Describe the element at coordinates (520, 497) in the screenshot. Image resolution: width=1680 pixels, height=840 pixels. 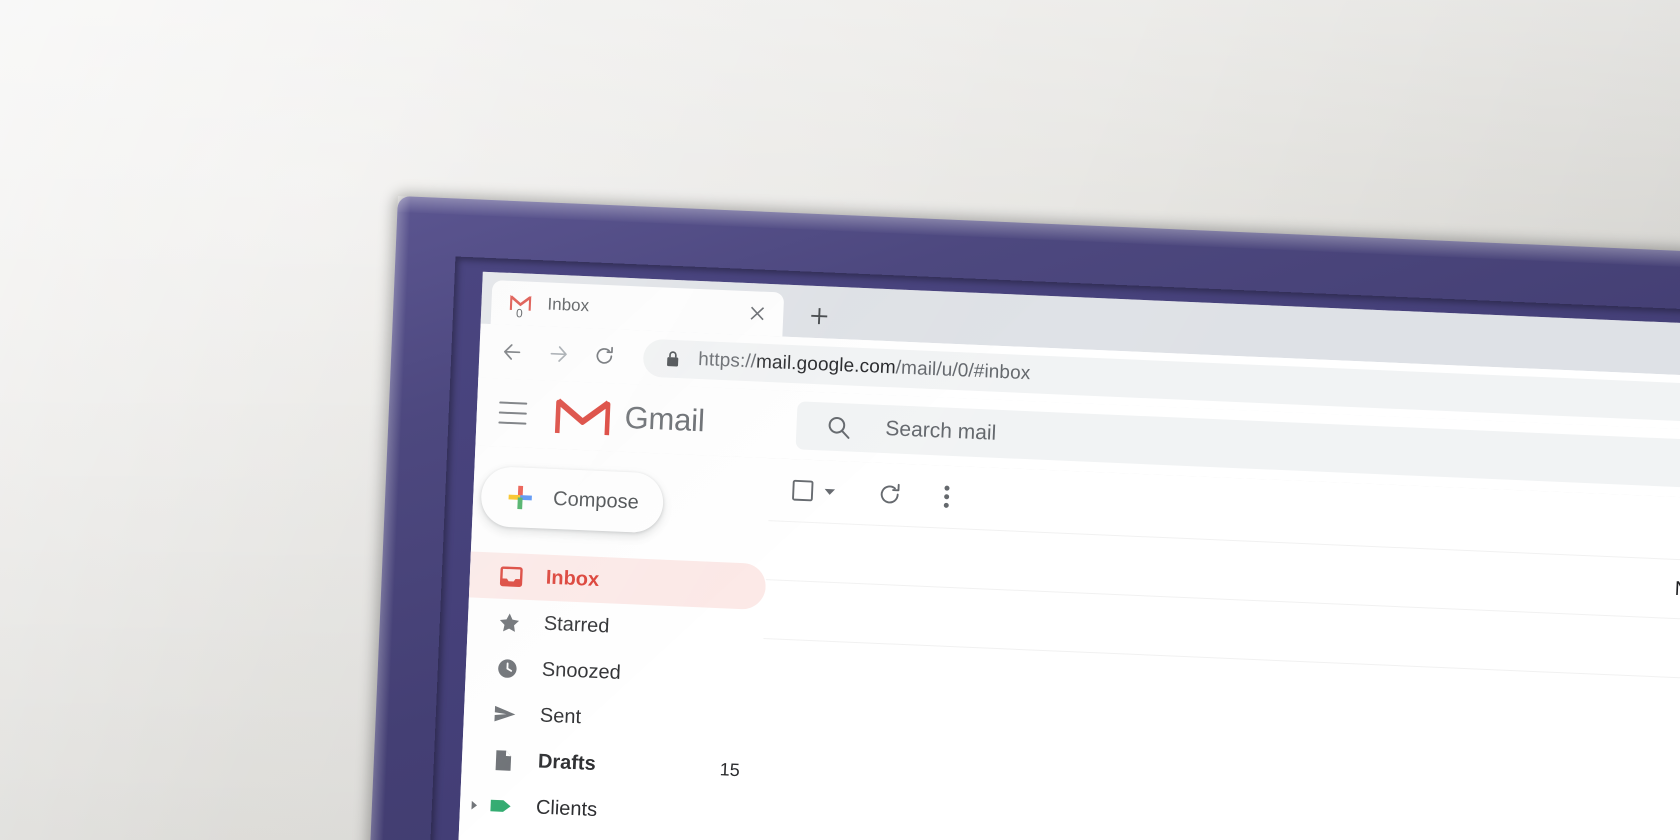
I see `google-plus-icon` at that location.